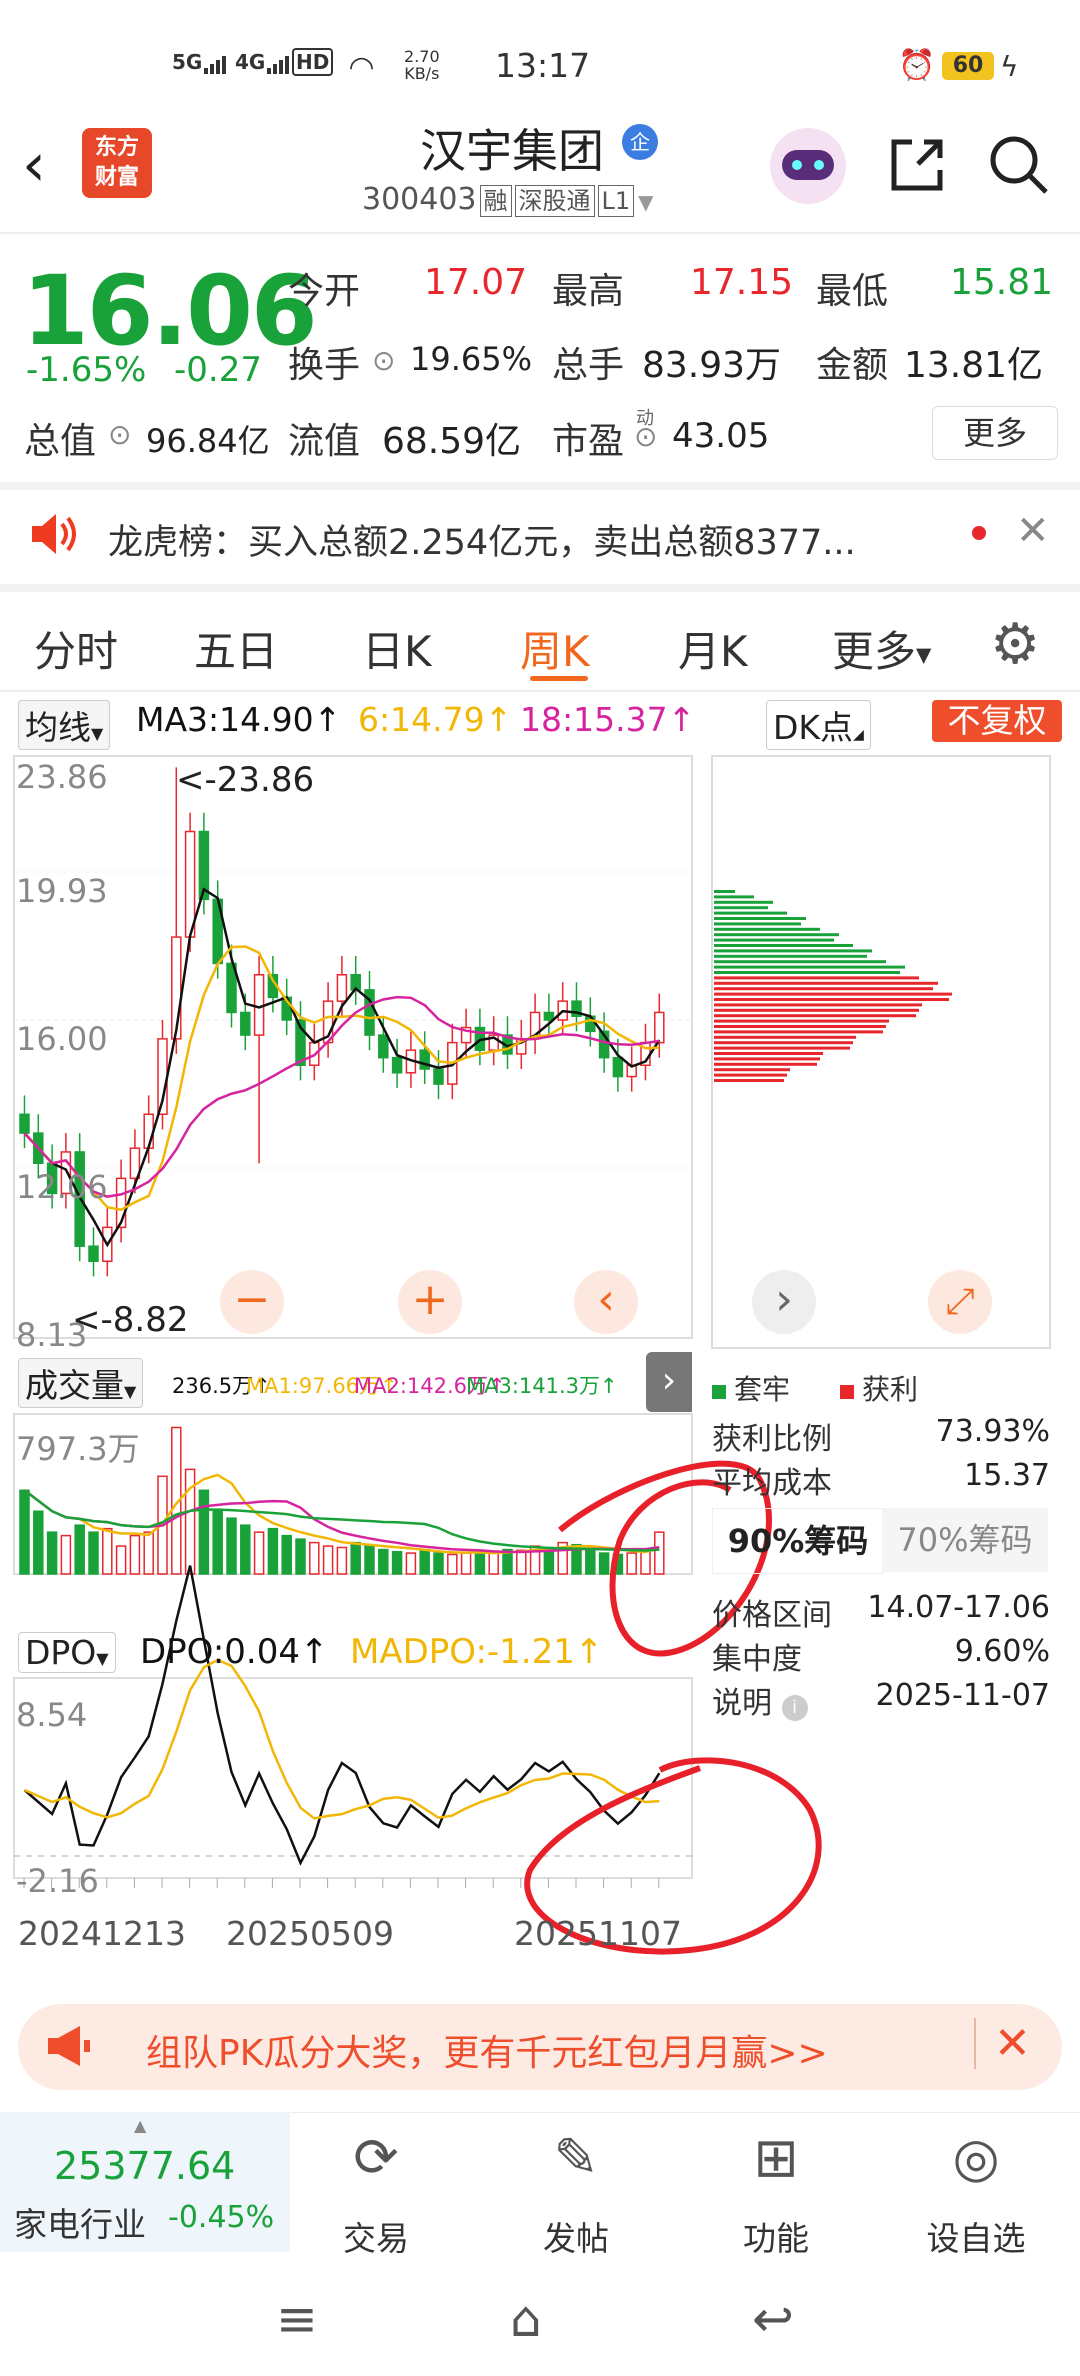  I want to click on volume-value: 83.93万, so click(712, 365).